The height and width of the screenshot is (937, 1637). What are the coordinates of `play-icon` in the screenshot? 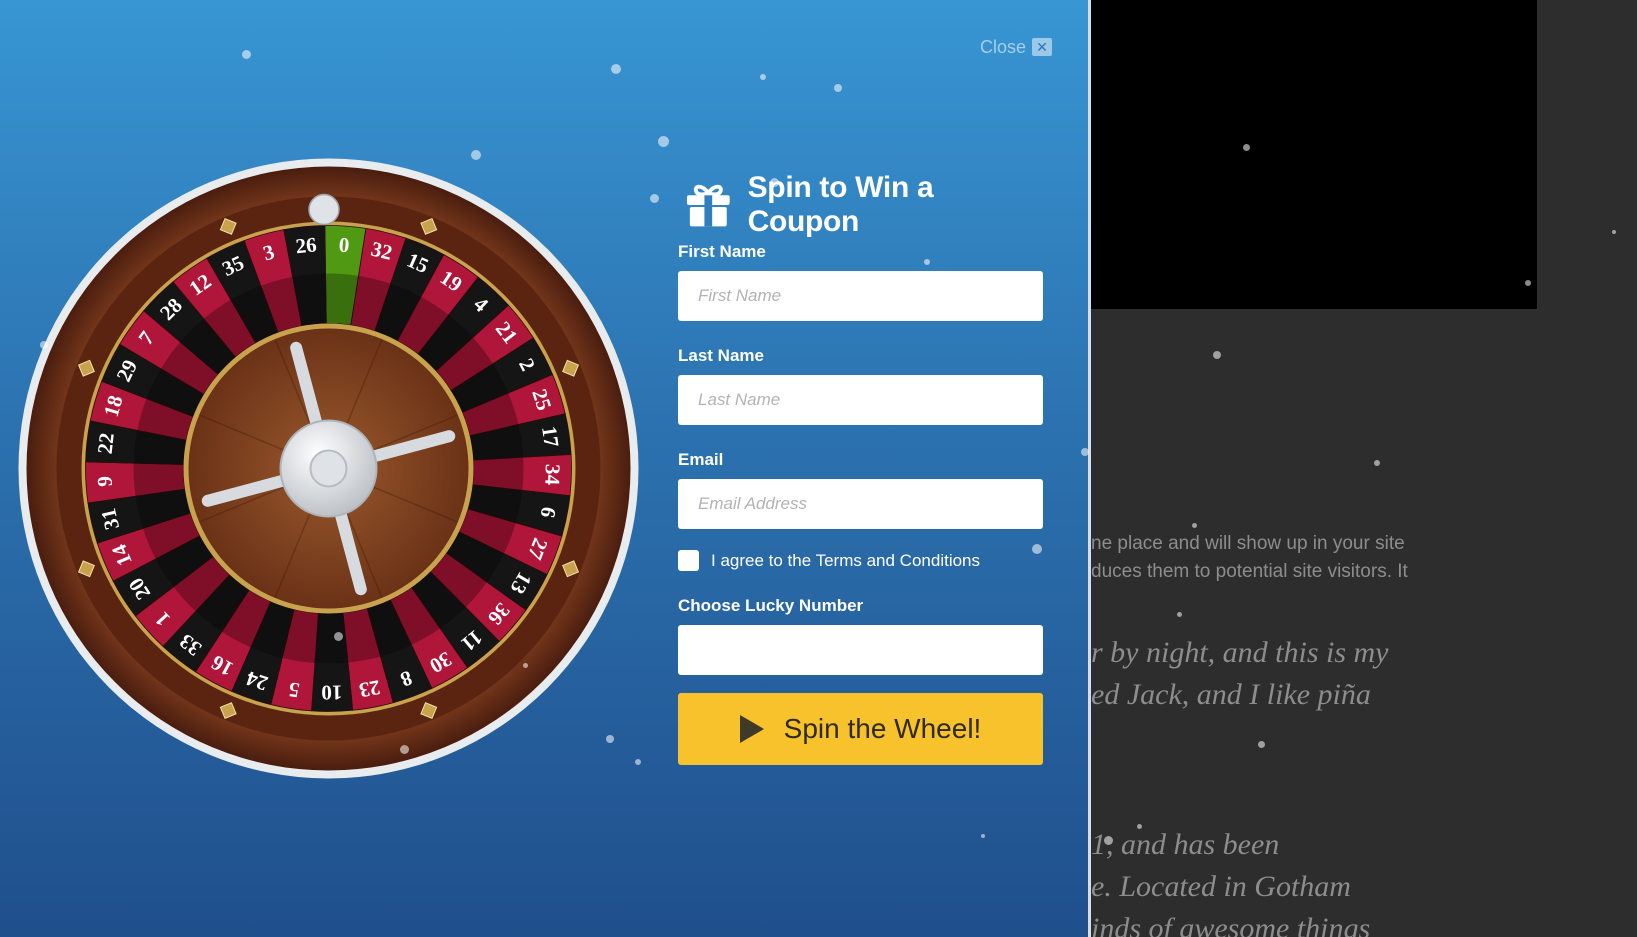 It's located at (751, 729).